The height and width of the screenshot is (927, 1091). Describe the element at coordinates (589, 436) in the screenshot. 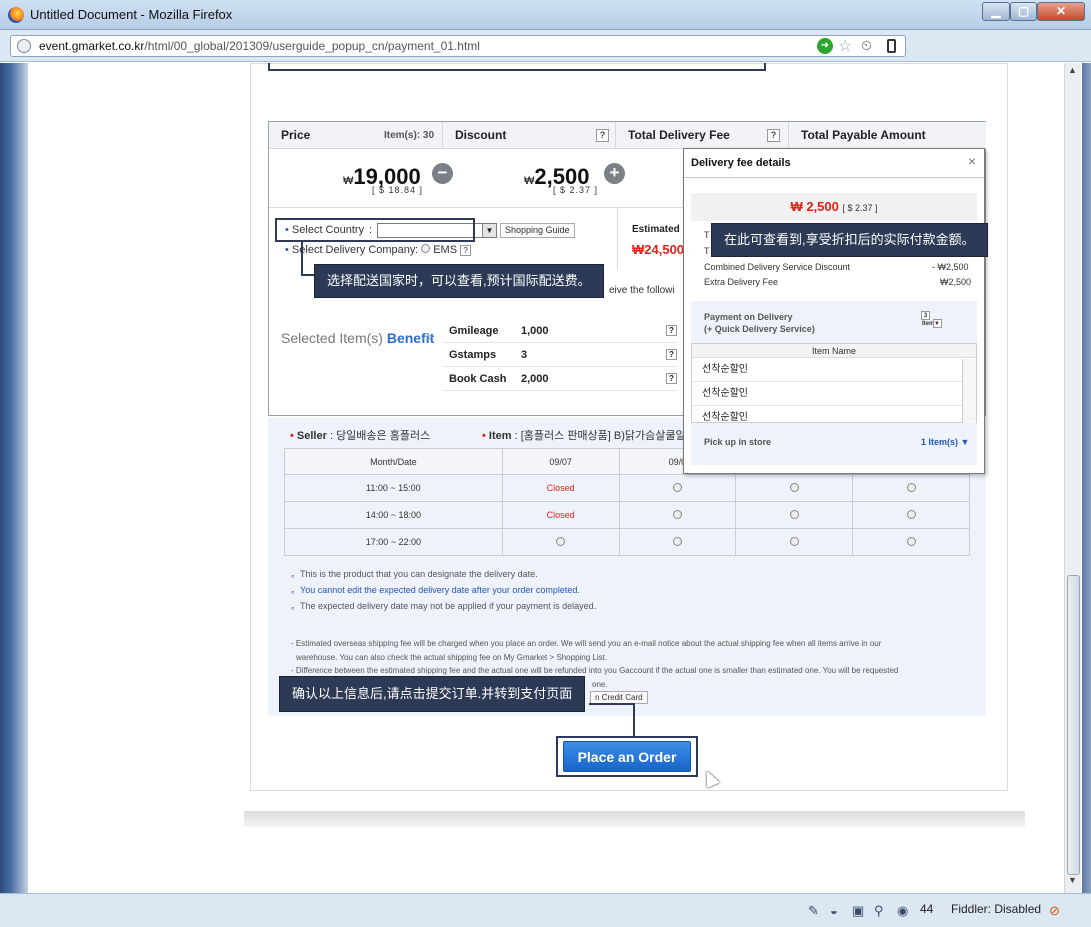

I see `item-info: • Item : [홈플러스 판매상품] B)닭가슴살쿨알리` at that location.